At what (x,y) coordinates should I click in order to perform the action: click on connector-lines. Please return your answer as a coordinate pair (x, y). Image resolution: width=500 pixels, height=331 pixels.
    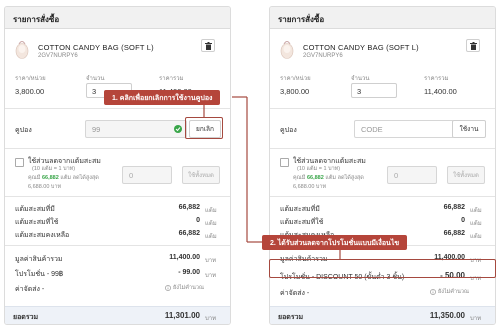
    Looking at the image, I should click on (272, 177).